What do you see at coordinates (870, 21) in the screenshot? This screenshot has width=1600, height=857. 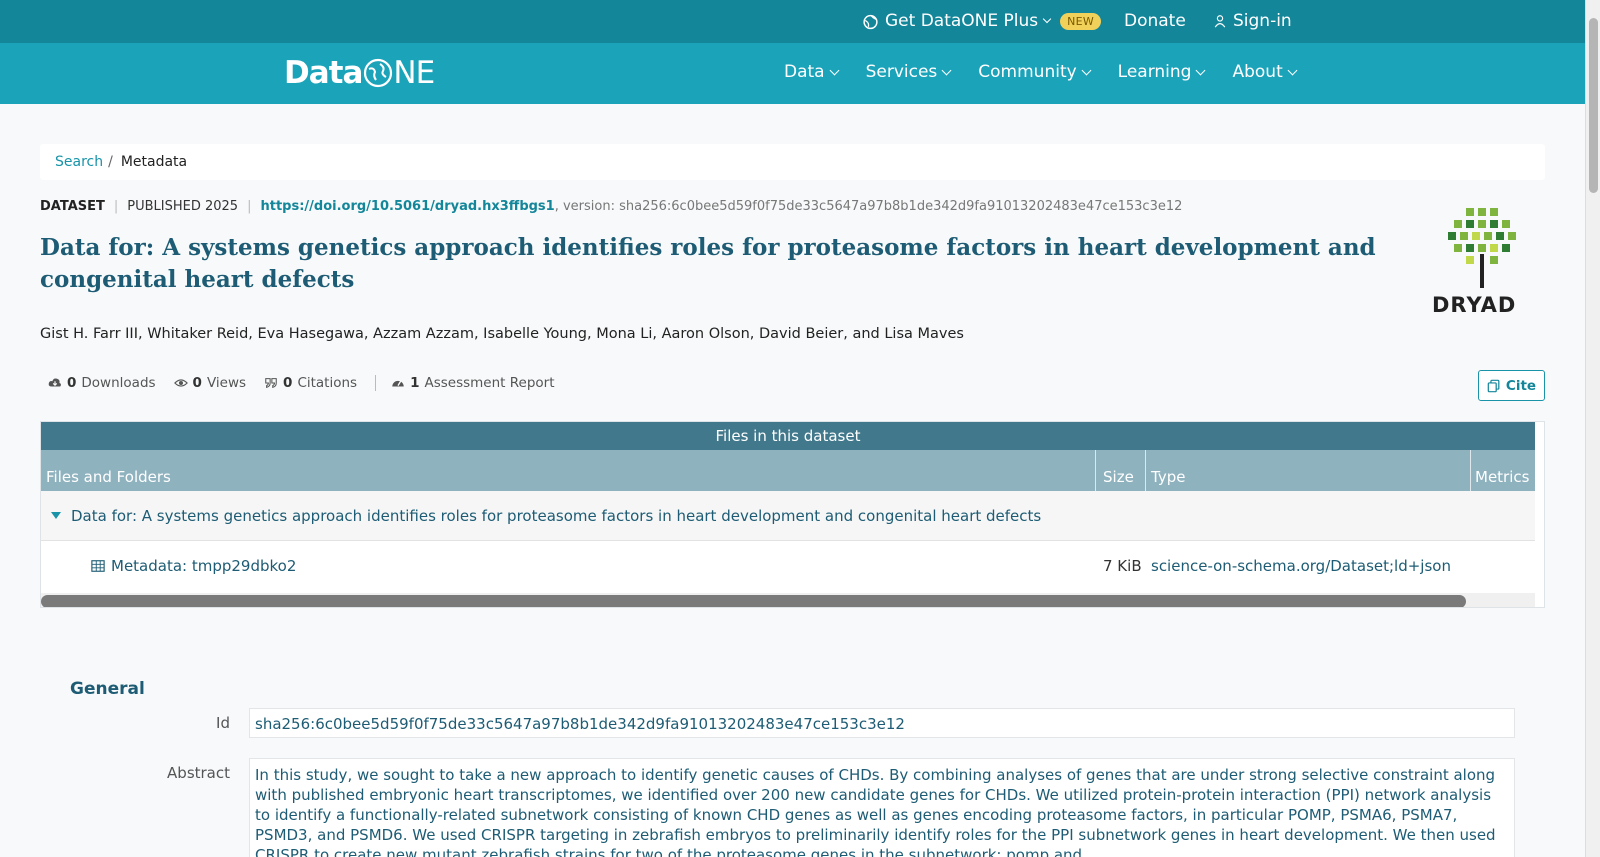 I see `globe-sparkle-icon` at bounding box center [870, 21].